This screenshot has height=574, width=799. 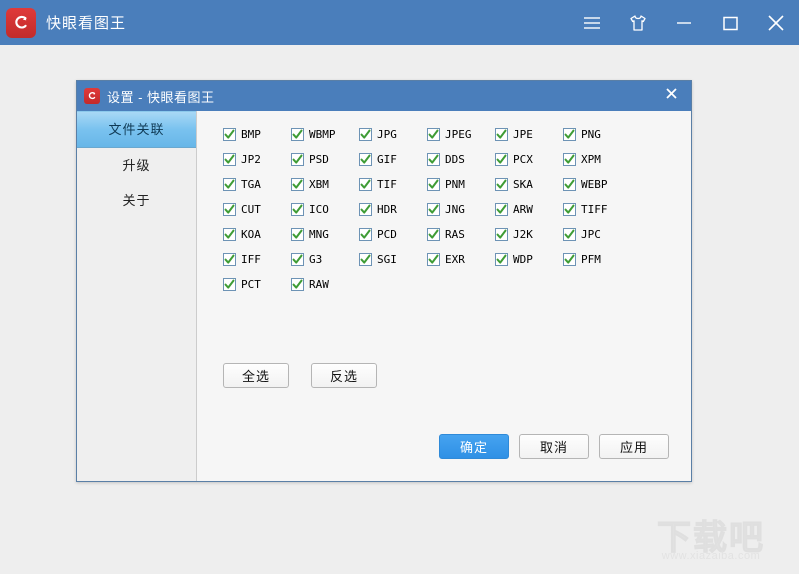 I want to click on selection-buttons: 全选 反选, so click(x=300, y=375).